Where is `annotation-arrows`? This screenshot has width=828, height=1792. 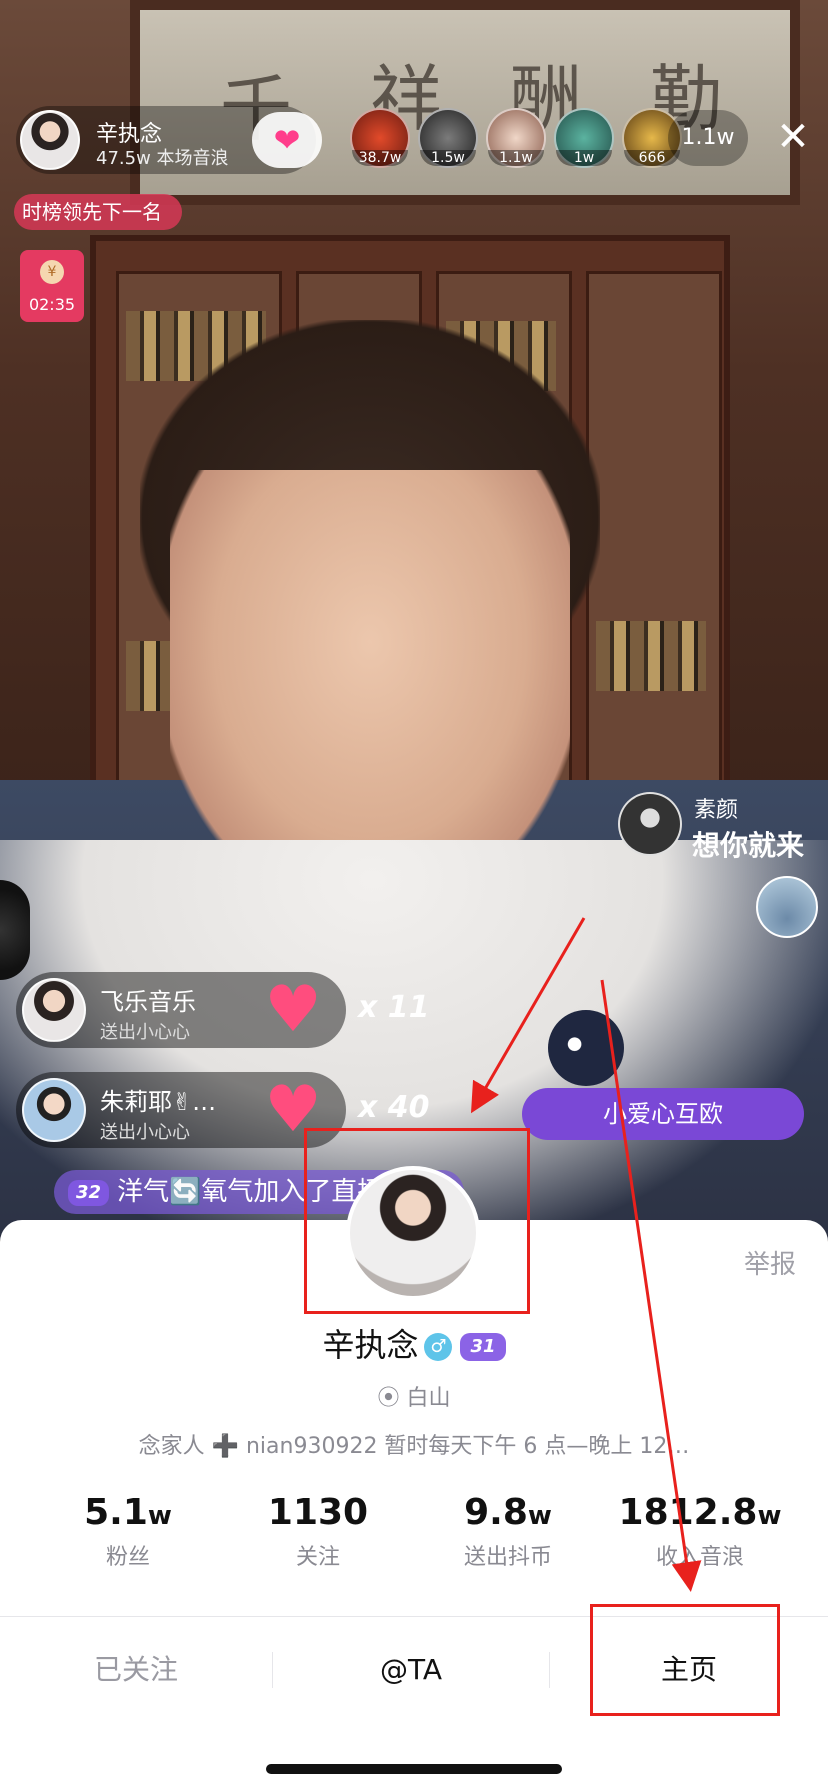 annotation-arrows is located at coordinates (586, 1254).